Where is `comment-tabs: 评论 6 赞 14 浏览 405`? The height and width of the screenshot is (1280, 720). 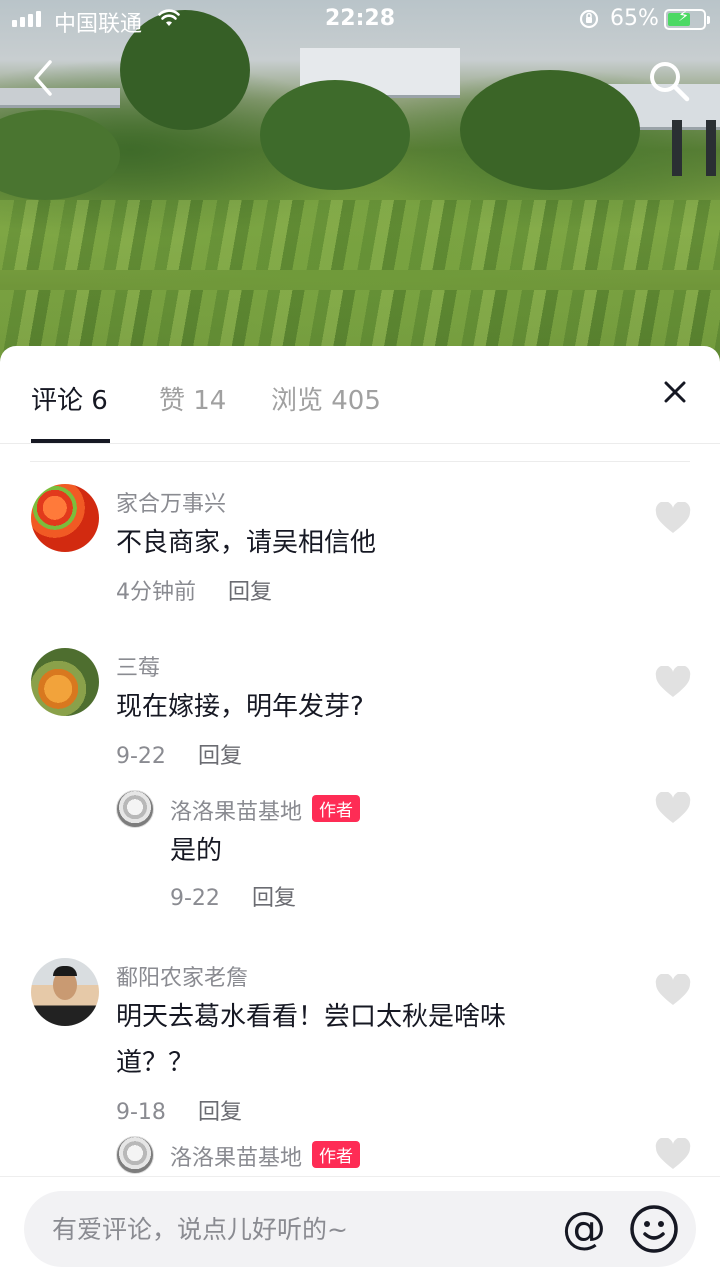 comment-tabs: 评论 6 赞 14 浏览 405 is located at coordinates (360, 395).